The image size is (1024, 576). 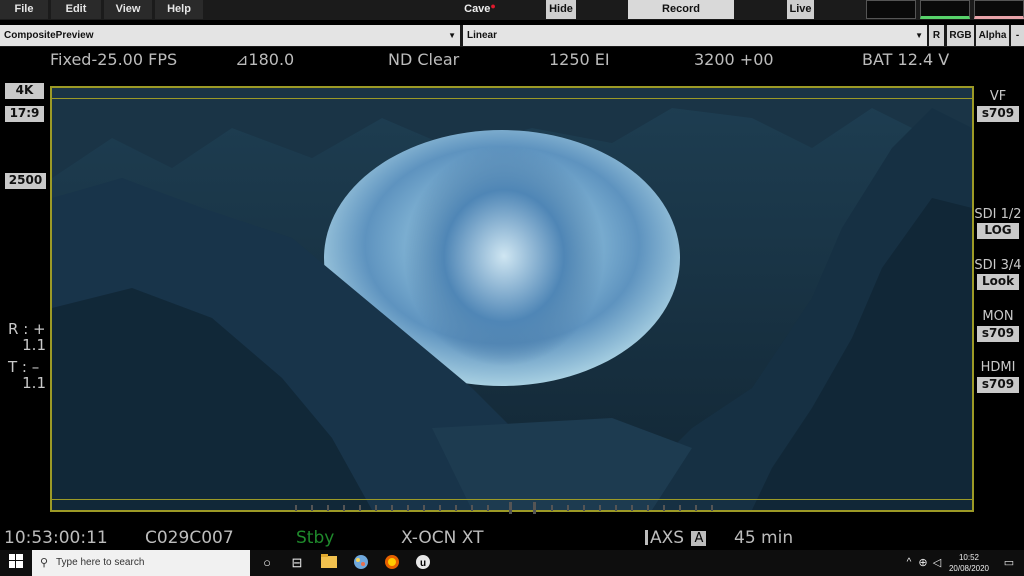 What do you see at coordinates (998, 231) in the screenshot?
I see `sdi12-value: LOG` at bounding box center [998, 231].